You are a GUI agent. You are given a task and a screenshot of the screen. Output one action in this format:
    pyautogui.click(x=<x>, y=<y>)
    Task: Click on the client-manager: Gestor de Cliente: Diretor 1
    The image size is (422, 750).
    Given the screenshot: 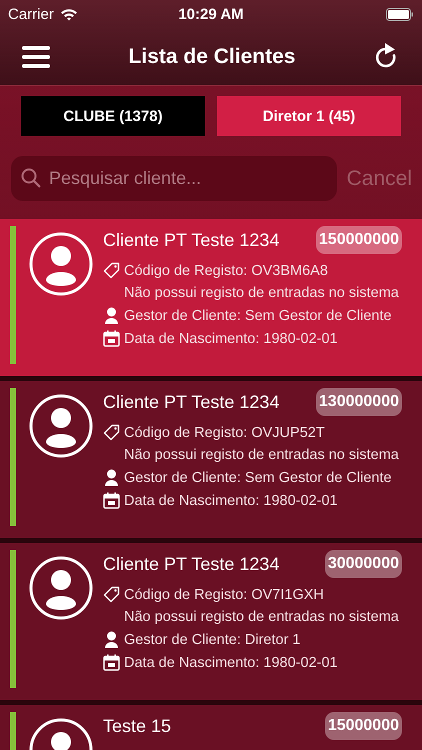 What is the action you would take?
    pyautogui.click(x=212, y=640)
    